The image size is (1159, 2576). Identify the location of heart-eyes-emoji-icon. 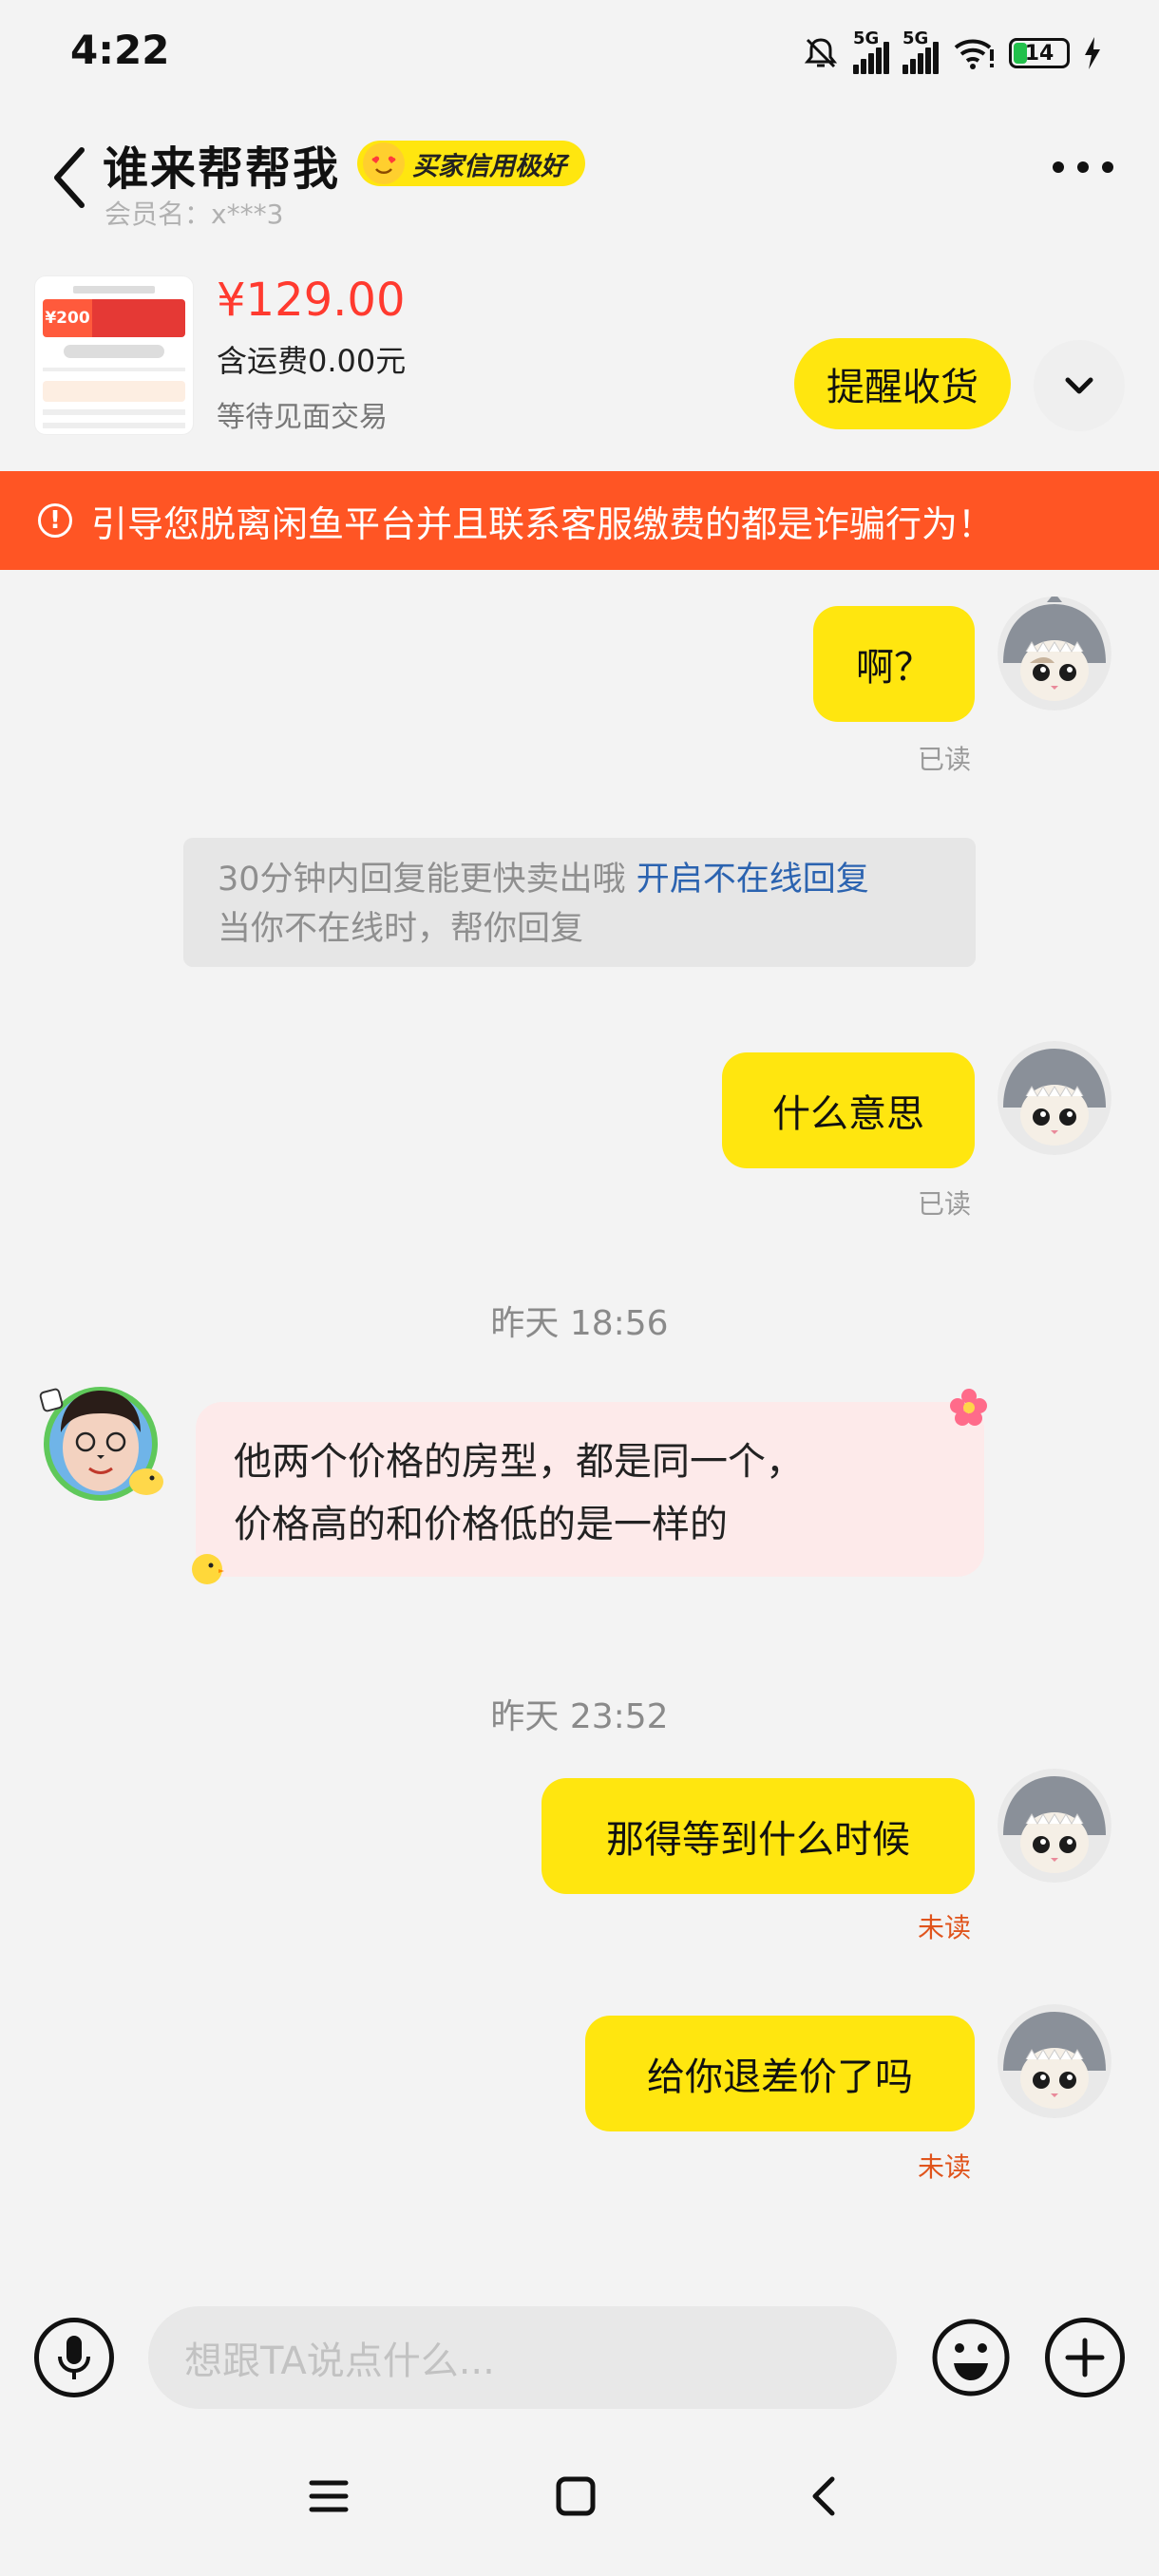
(384, 163).